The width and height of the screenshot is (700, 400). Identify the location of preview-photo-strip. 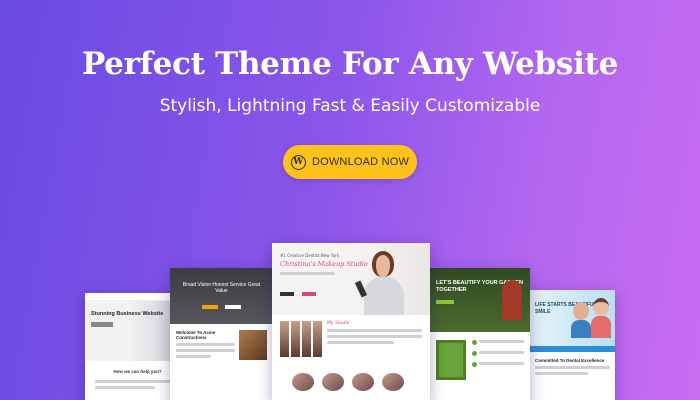
(301, 339).